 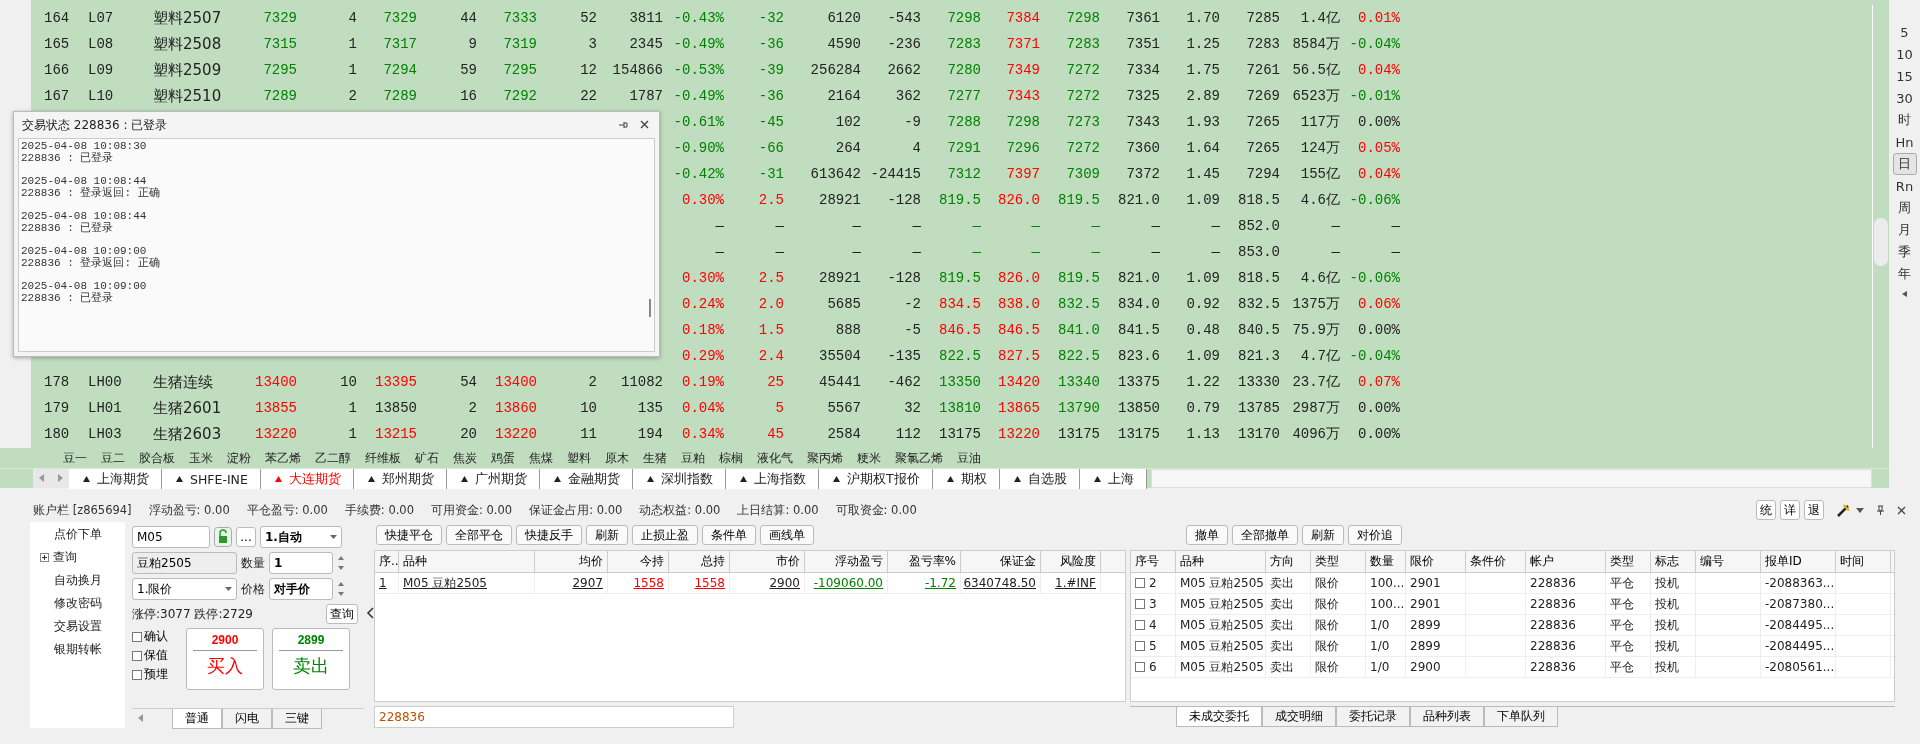 What do you see at coordinates (825, 458) in the screenshot?
I see `category-link: 聚丙烯` at bounding box center [825, 458].